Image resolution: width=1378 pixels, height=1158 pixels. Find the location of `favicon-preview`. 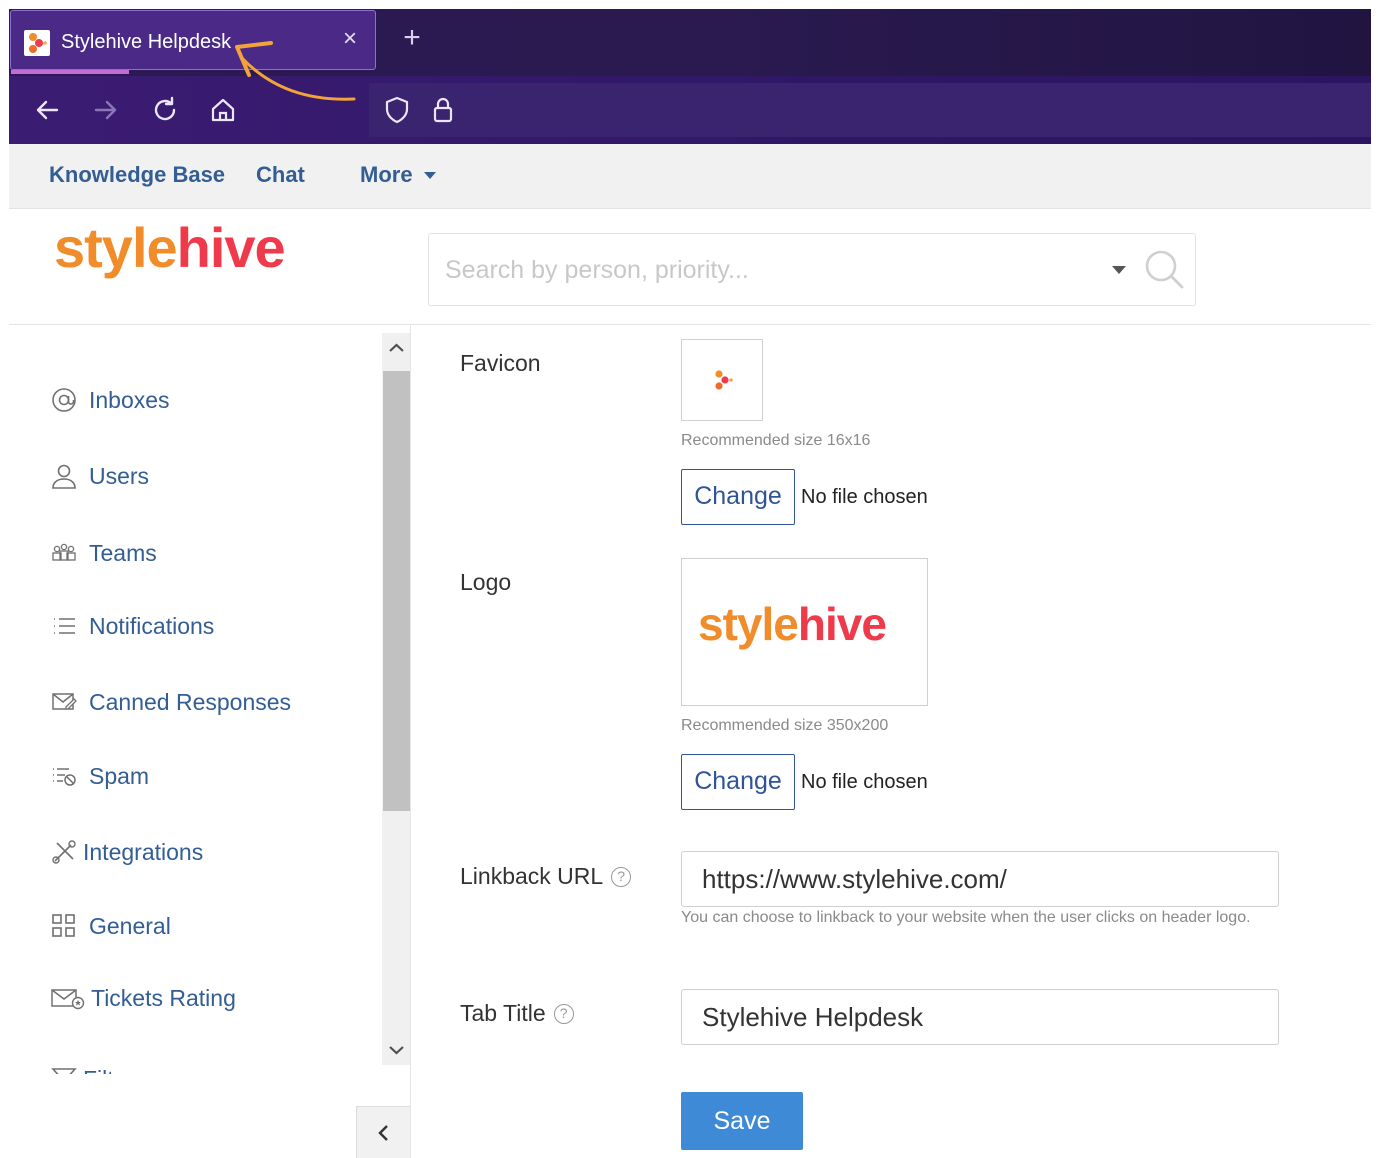

favicon-preview is located at coordinates (722, 380).